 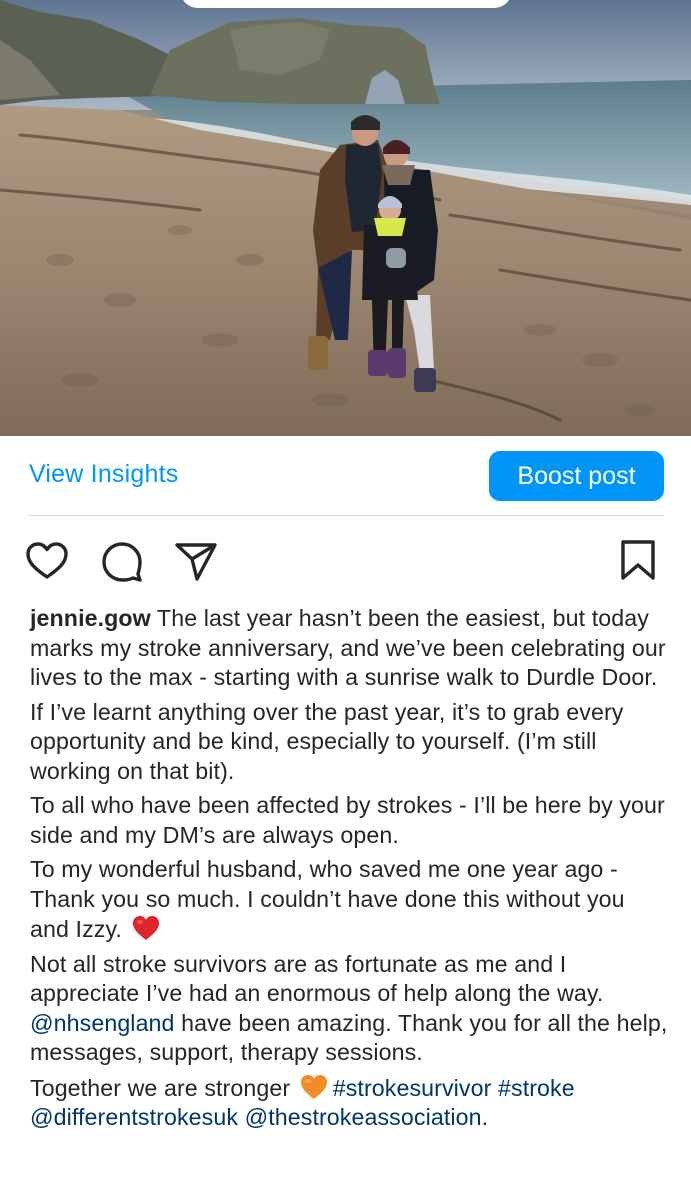 I want to click on caption-username: jennie.gow, so click(x=90, y=618).